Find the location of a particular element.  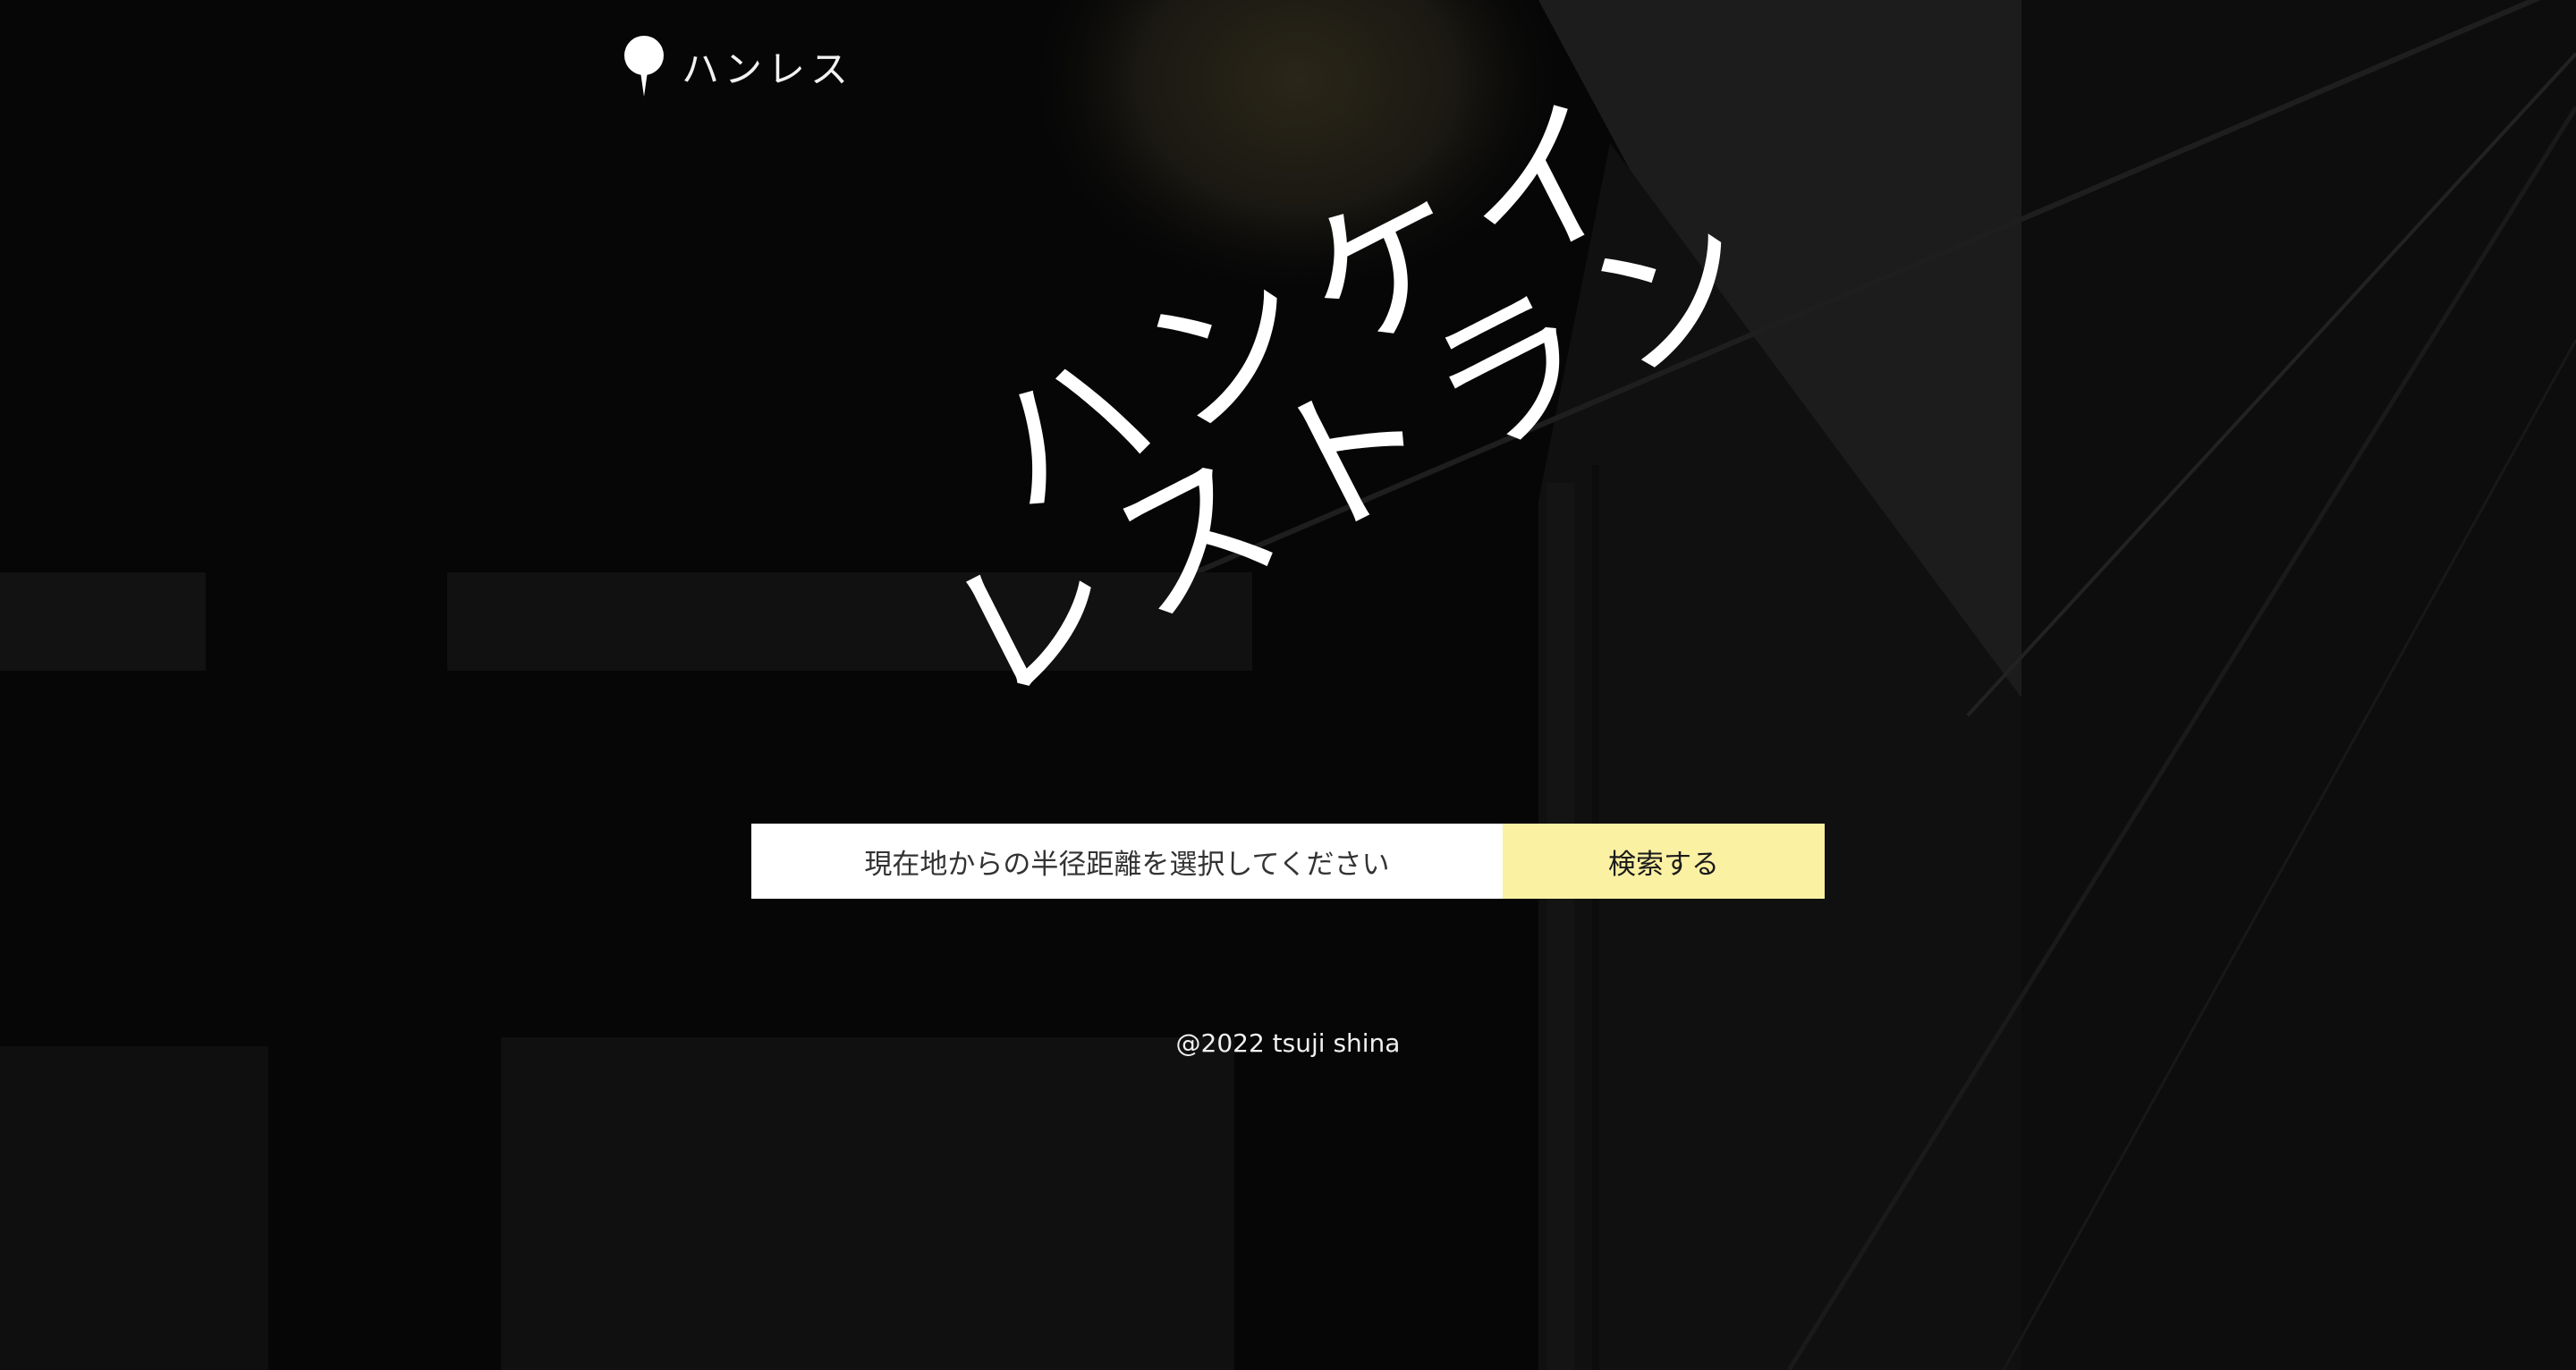

search-form: 現在地からの半径距離を選択してください 検索する is located at coordinates (1288, 861).